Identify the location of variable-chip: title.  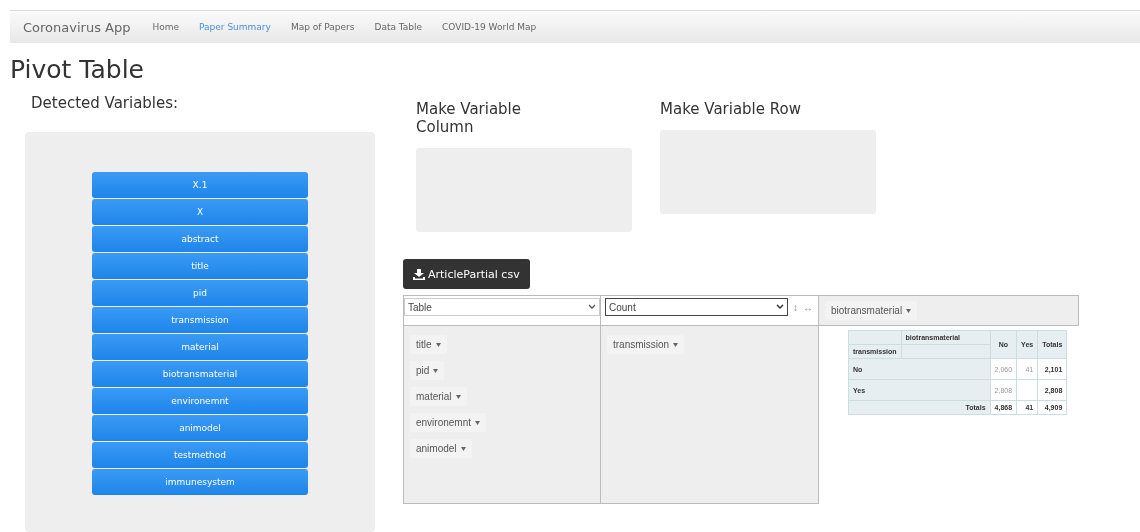
(200, 266).